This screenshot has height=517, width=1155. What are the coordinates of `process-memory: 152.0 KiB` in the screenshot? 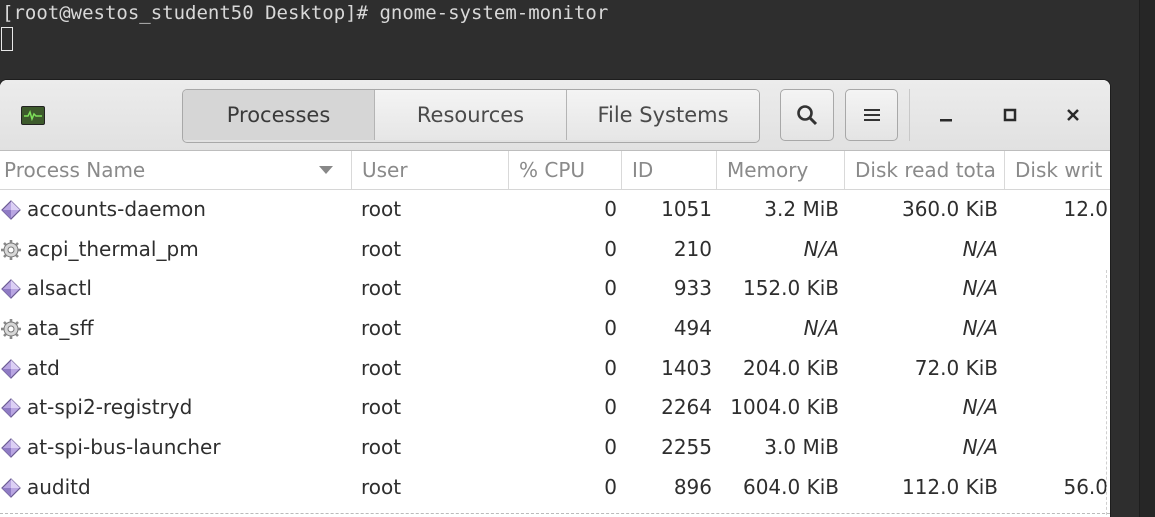 It's located at (790, 288).